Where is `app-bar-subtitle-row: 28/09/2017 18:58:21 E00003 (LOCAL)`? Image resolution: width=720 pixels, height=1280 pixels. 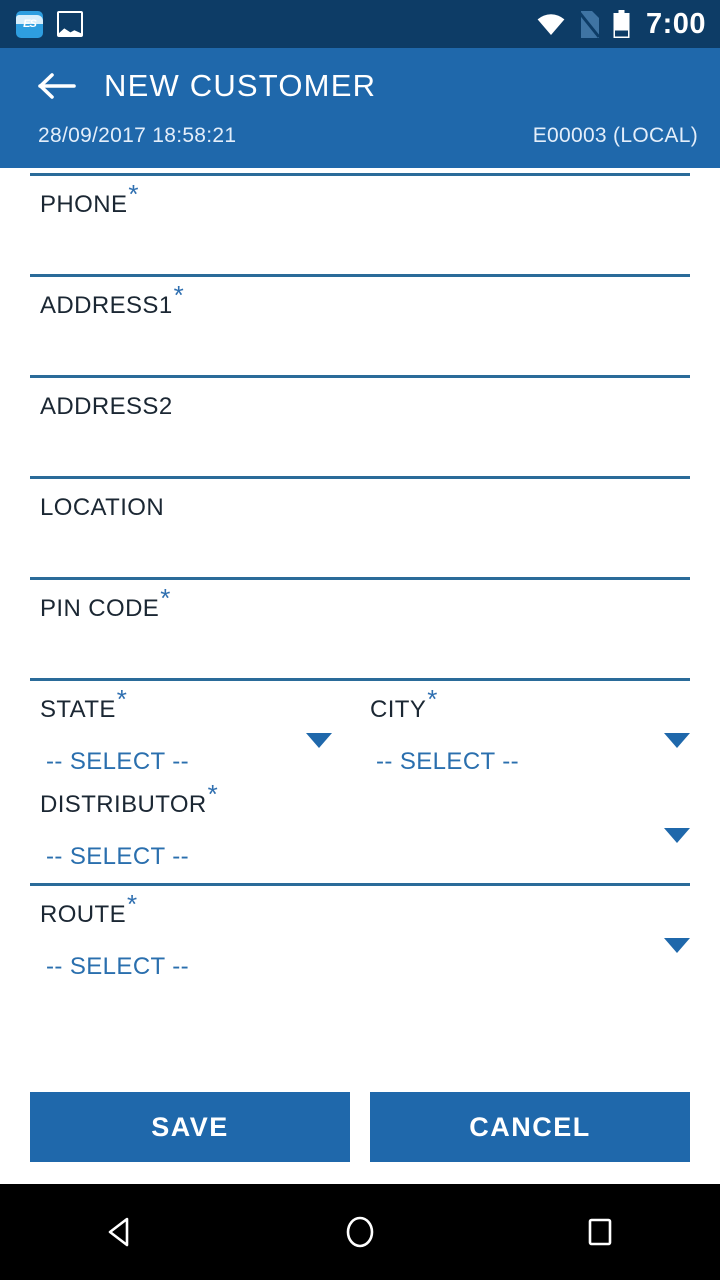 app-bar-subtitle-row: 28/09/2017 18:58:21 E00003 (LOCAL) is located at coordinates (360, 136).